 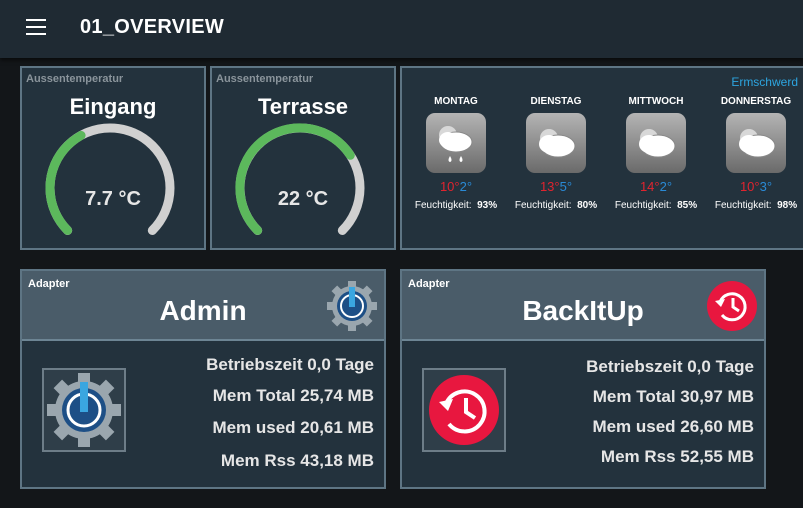 I want to click on humidity: Feuchtigkeit: 93%, so click(x=456, y=205).